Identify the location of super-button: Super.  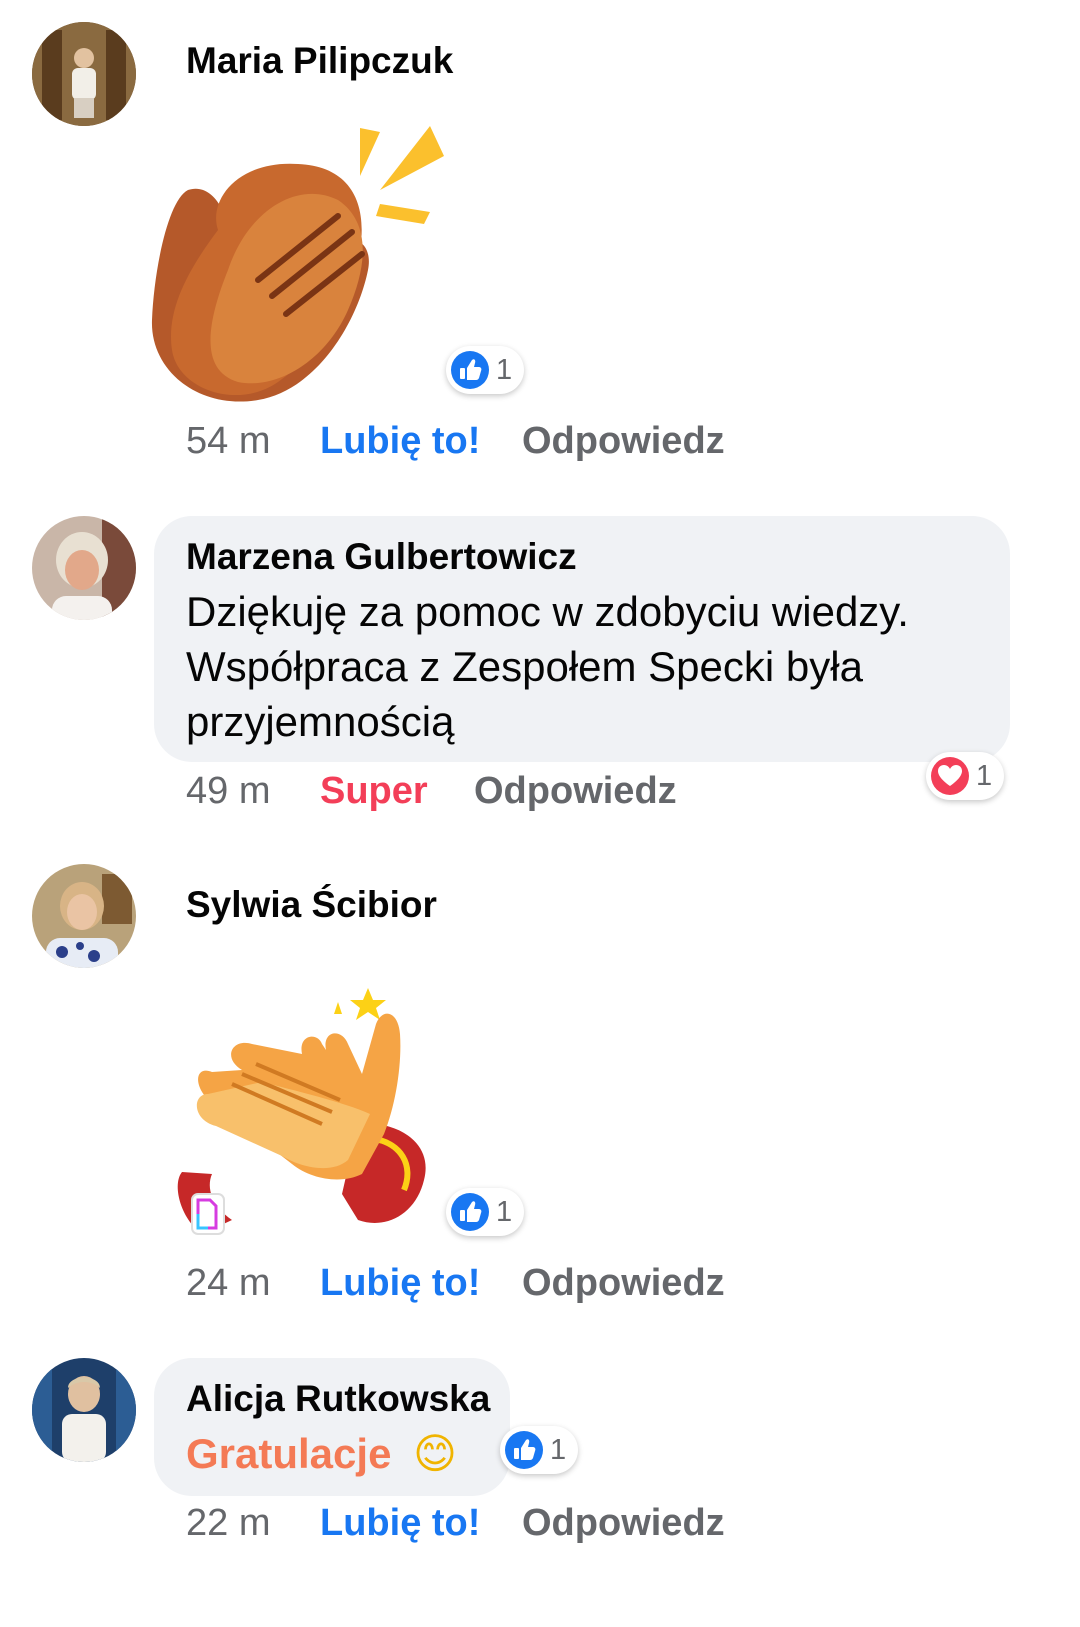
(374, 791).